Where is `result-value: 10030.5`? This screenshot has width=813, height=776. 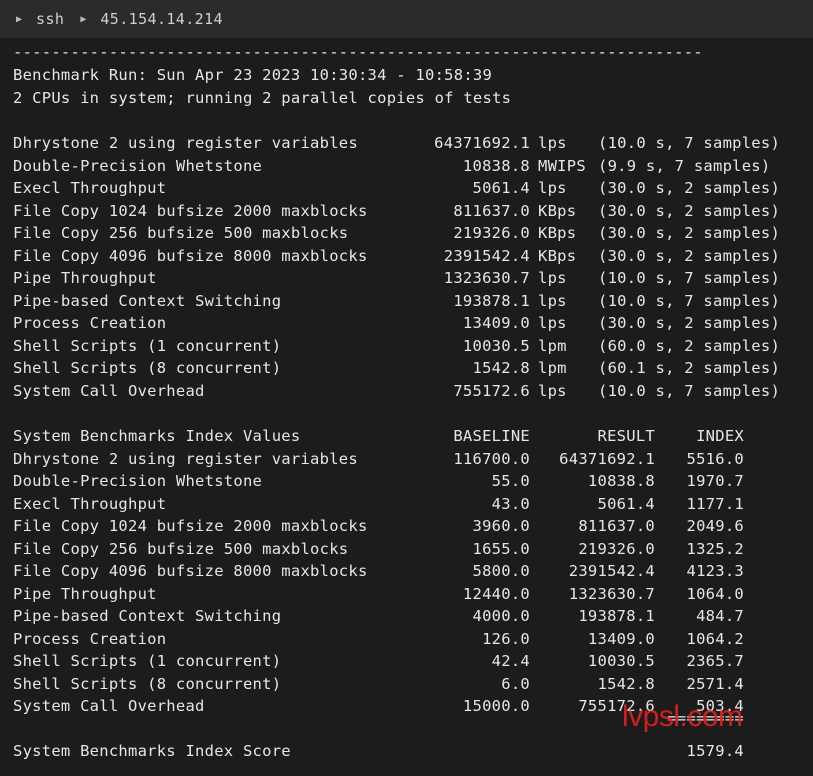
result-value: 10030.5 is located at coordinates (496, 345).